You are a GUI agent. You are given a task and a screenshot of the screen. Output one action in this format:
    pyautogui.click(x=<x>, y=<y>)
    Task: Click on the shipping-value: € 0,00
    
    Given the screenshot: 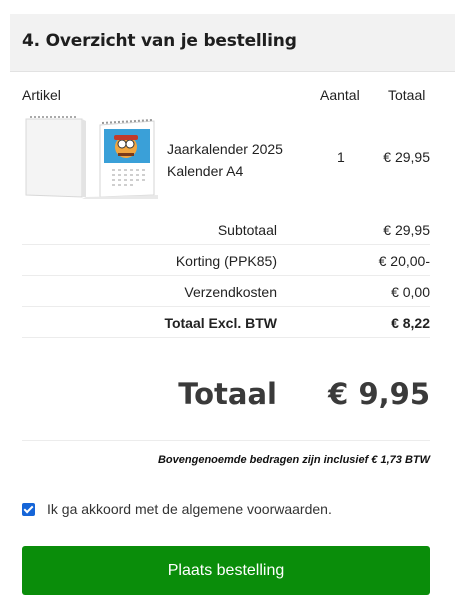 What is the action you would take?
    pyautogui.click(x=410, y=292)
    